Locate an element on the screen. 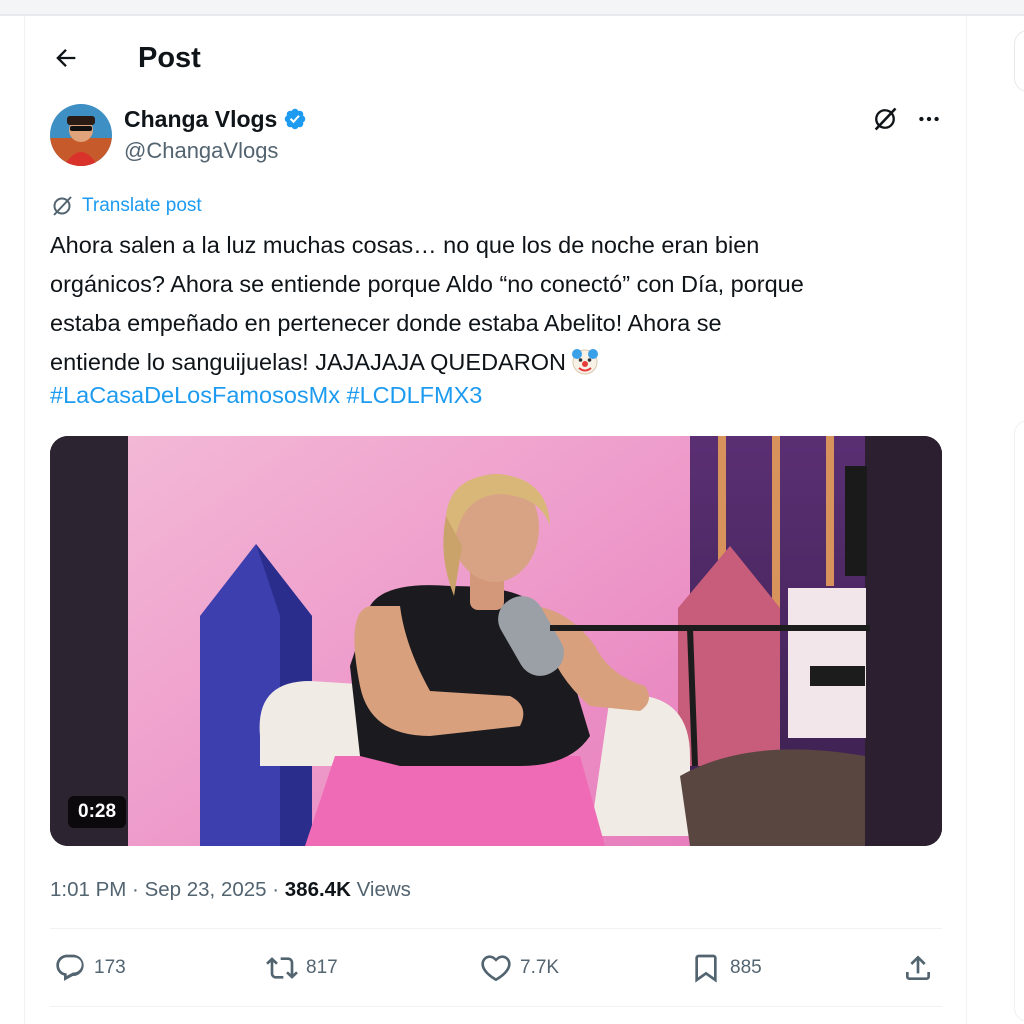  more-options-button is located at coordinates (929, 119).